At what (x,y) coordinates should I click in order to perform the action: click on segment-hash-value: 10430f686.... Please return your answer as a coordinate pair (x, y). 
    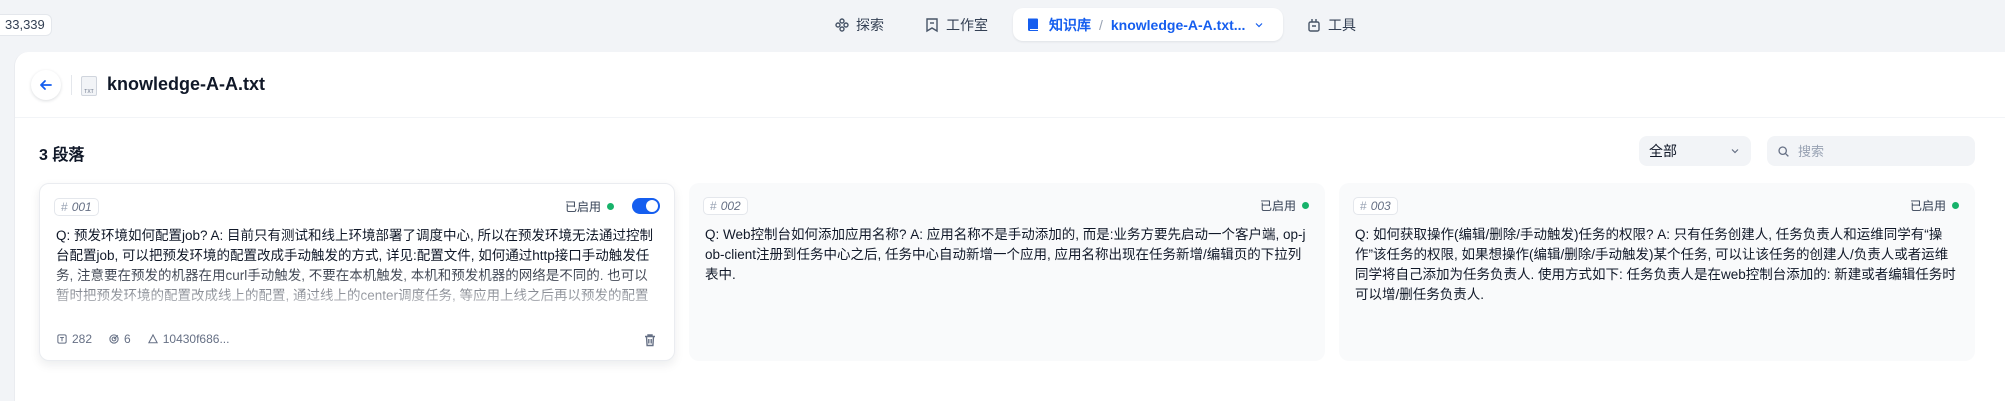
    Looking at the image, I should click on (196, 339).